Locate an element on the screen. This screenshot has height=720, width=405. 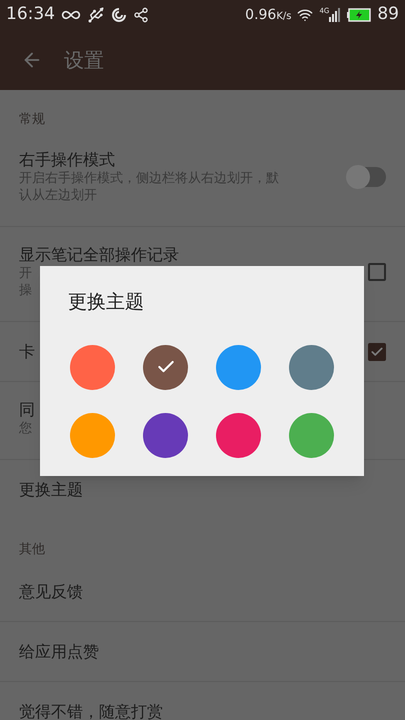
settings-row: 意见反馈 is located at coordinates (202, 592).